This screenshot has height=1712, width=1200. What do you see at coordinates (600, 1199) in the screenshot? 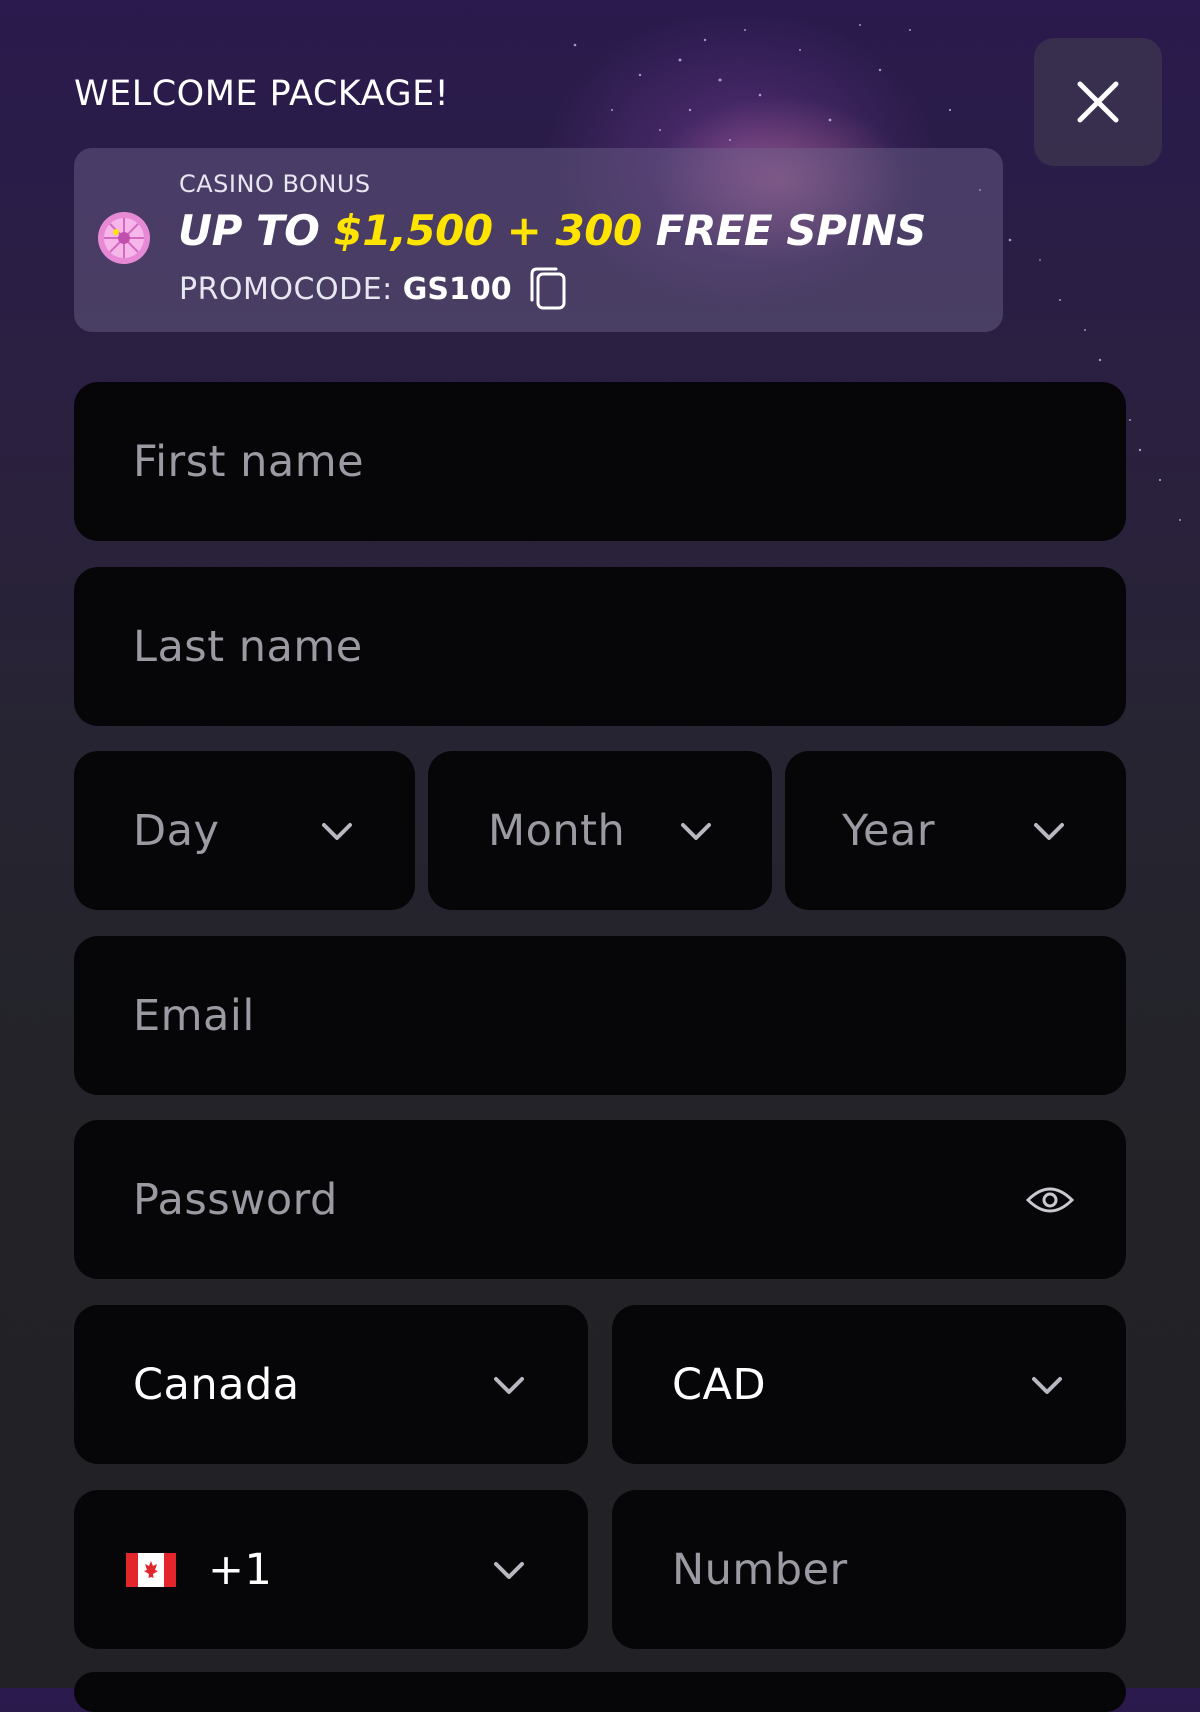
I see `password-field: Password` at bounding box center [600, 1199].